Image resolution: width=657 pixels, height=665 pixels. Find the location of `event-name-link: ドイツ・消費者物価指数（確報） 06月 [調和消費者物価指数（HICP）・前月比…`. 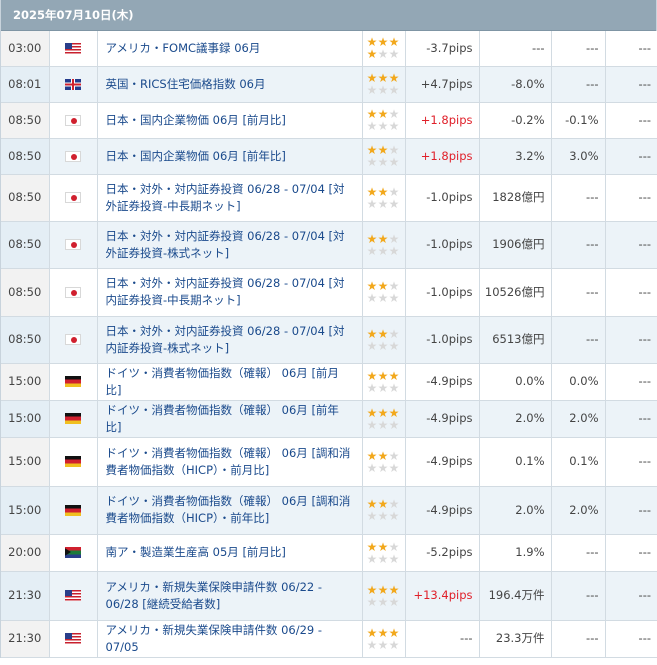

event-name-link: ドイツ・消費者物価指数（確報） 06月 [調和消費者物価指数（HICP）・前月比… is located at coordinates (230, 462).